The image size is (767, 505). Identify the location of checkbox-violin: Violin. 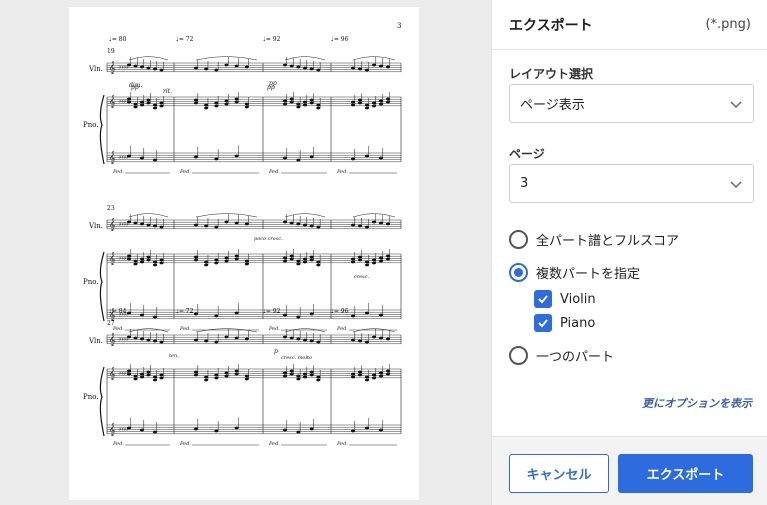
(565, 299).